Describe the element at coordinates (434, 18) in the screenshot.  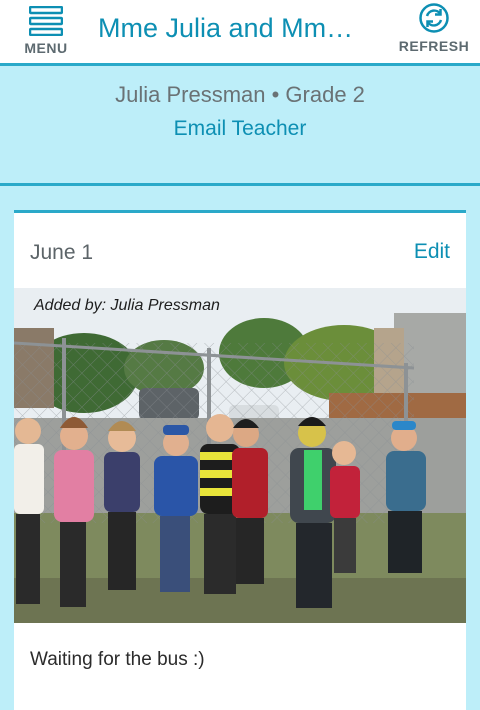
I see `refresh-icon` at that location.